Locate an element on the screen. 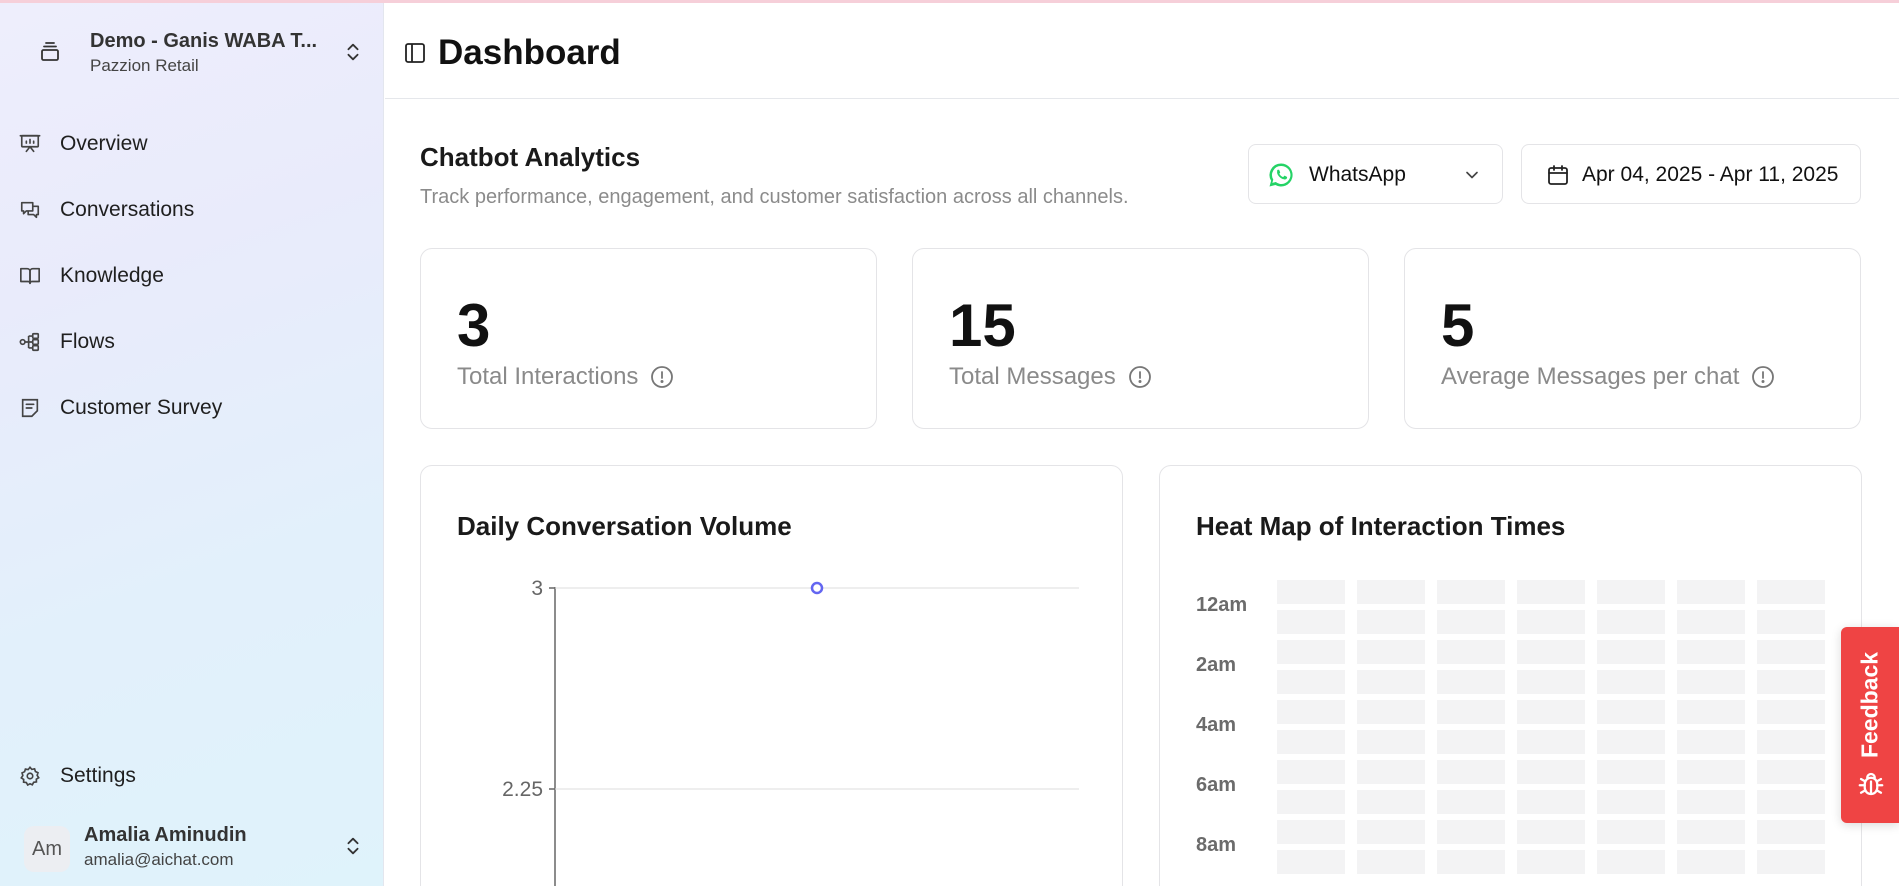  bug-icon is located at coordinates (1871, 784).